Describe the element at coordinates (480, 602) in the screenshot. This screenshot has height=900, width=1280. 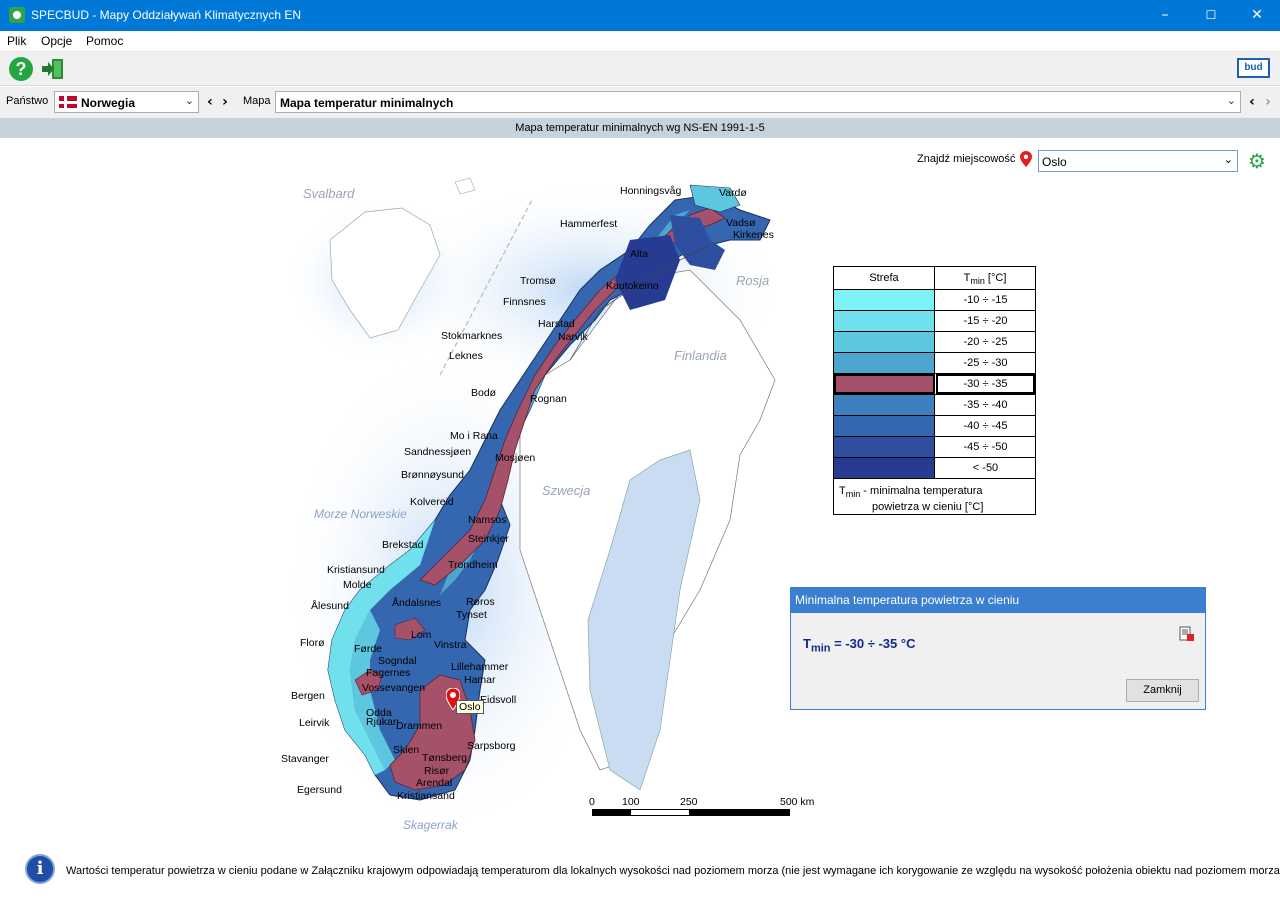
I see `city-label: Røros` at that location.